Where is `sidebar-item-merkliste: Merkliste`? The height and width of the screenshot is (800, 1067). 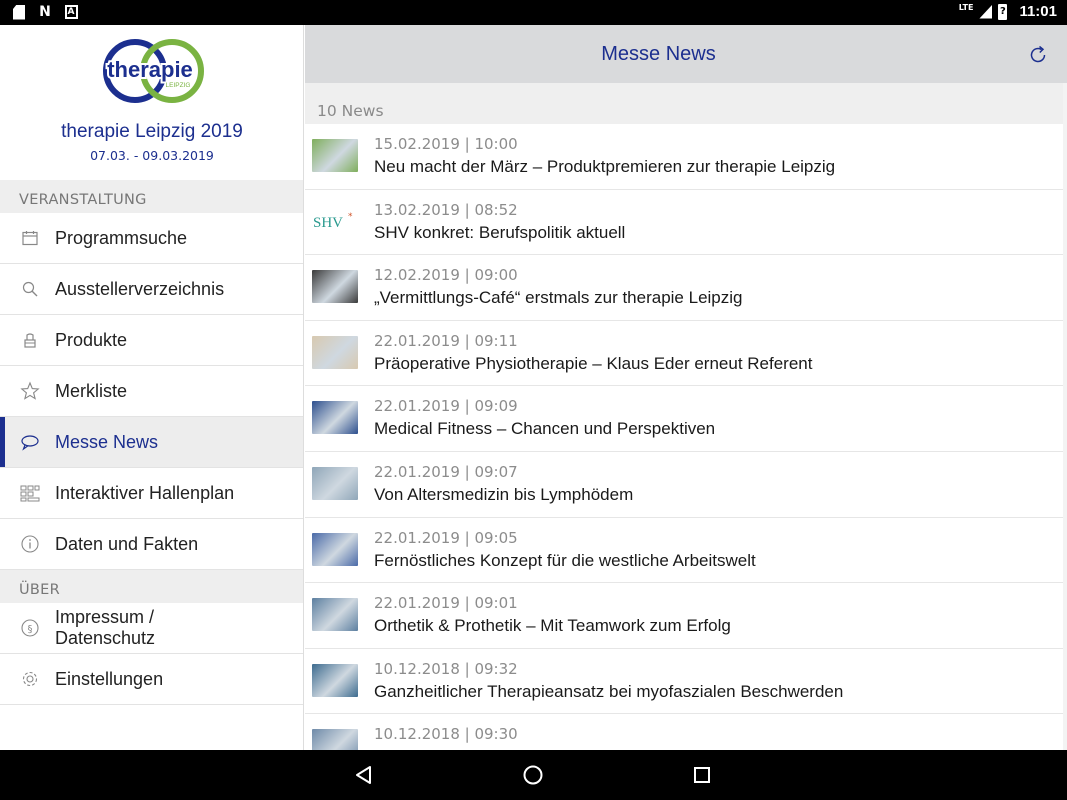
sidebar-item-merkliste: Merkliste is located at coordinates (151, 391).